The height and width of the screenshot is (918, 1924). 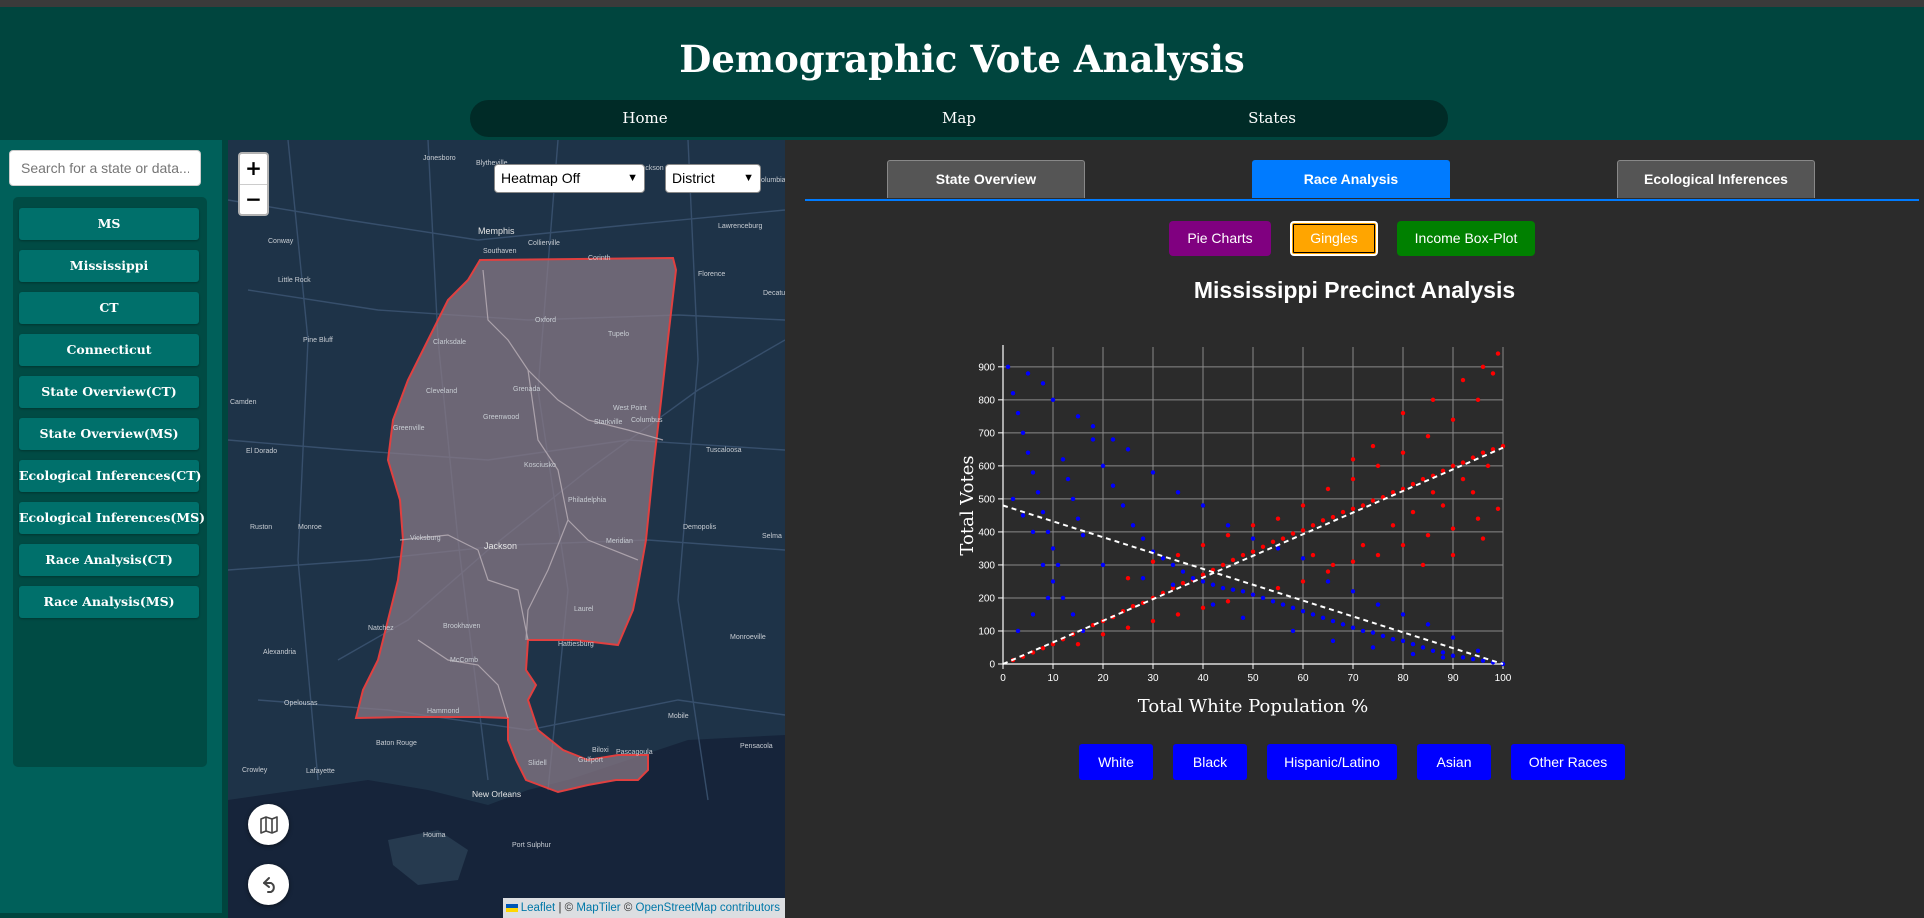 What do you see at coordinates (109, 560) in the screenshot?
I see `sidebar-item-race-analysis-ct: Race Analysis(CT)` at bounding box center [109, 560].